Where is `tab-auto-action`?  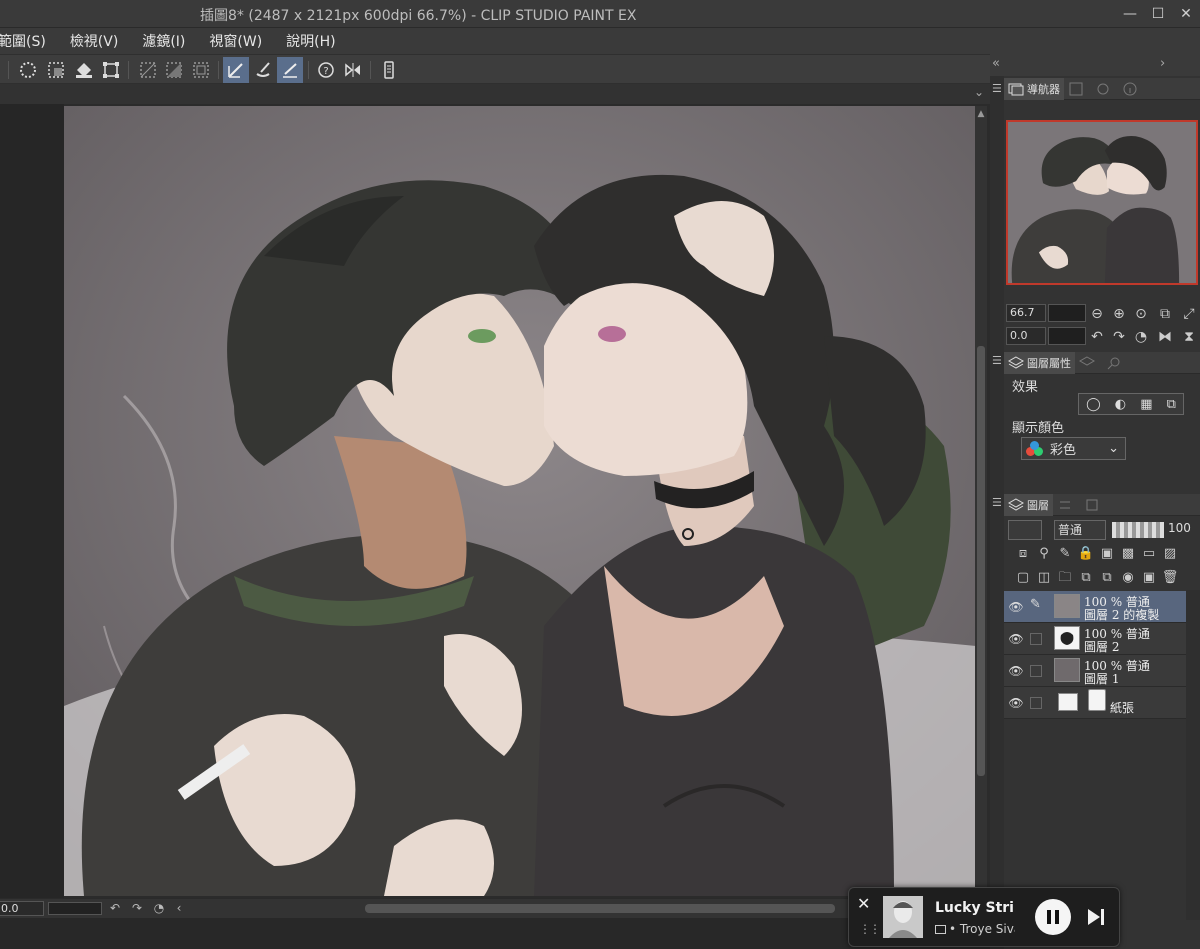
tab-auto-action is located at coordinates (1093, 505).